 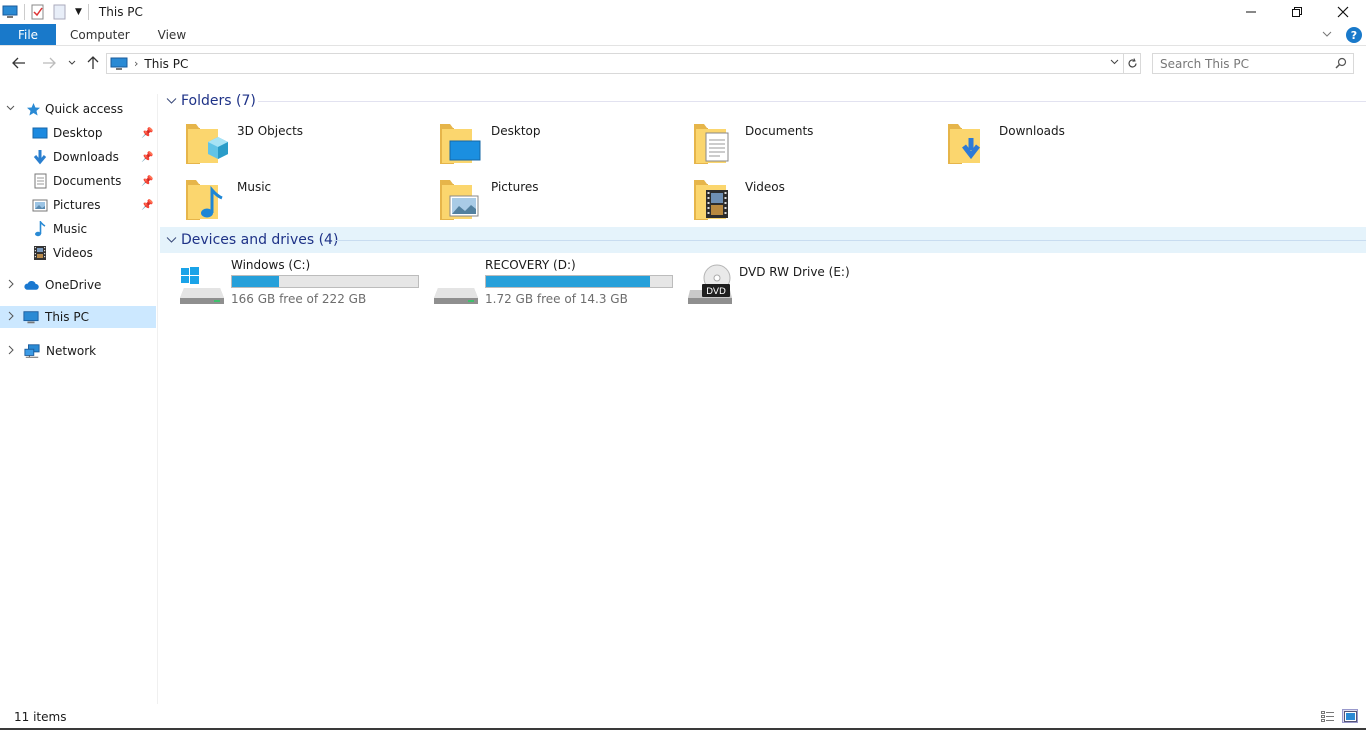 I want to click on window-controls, so click(x=1297, y=12).